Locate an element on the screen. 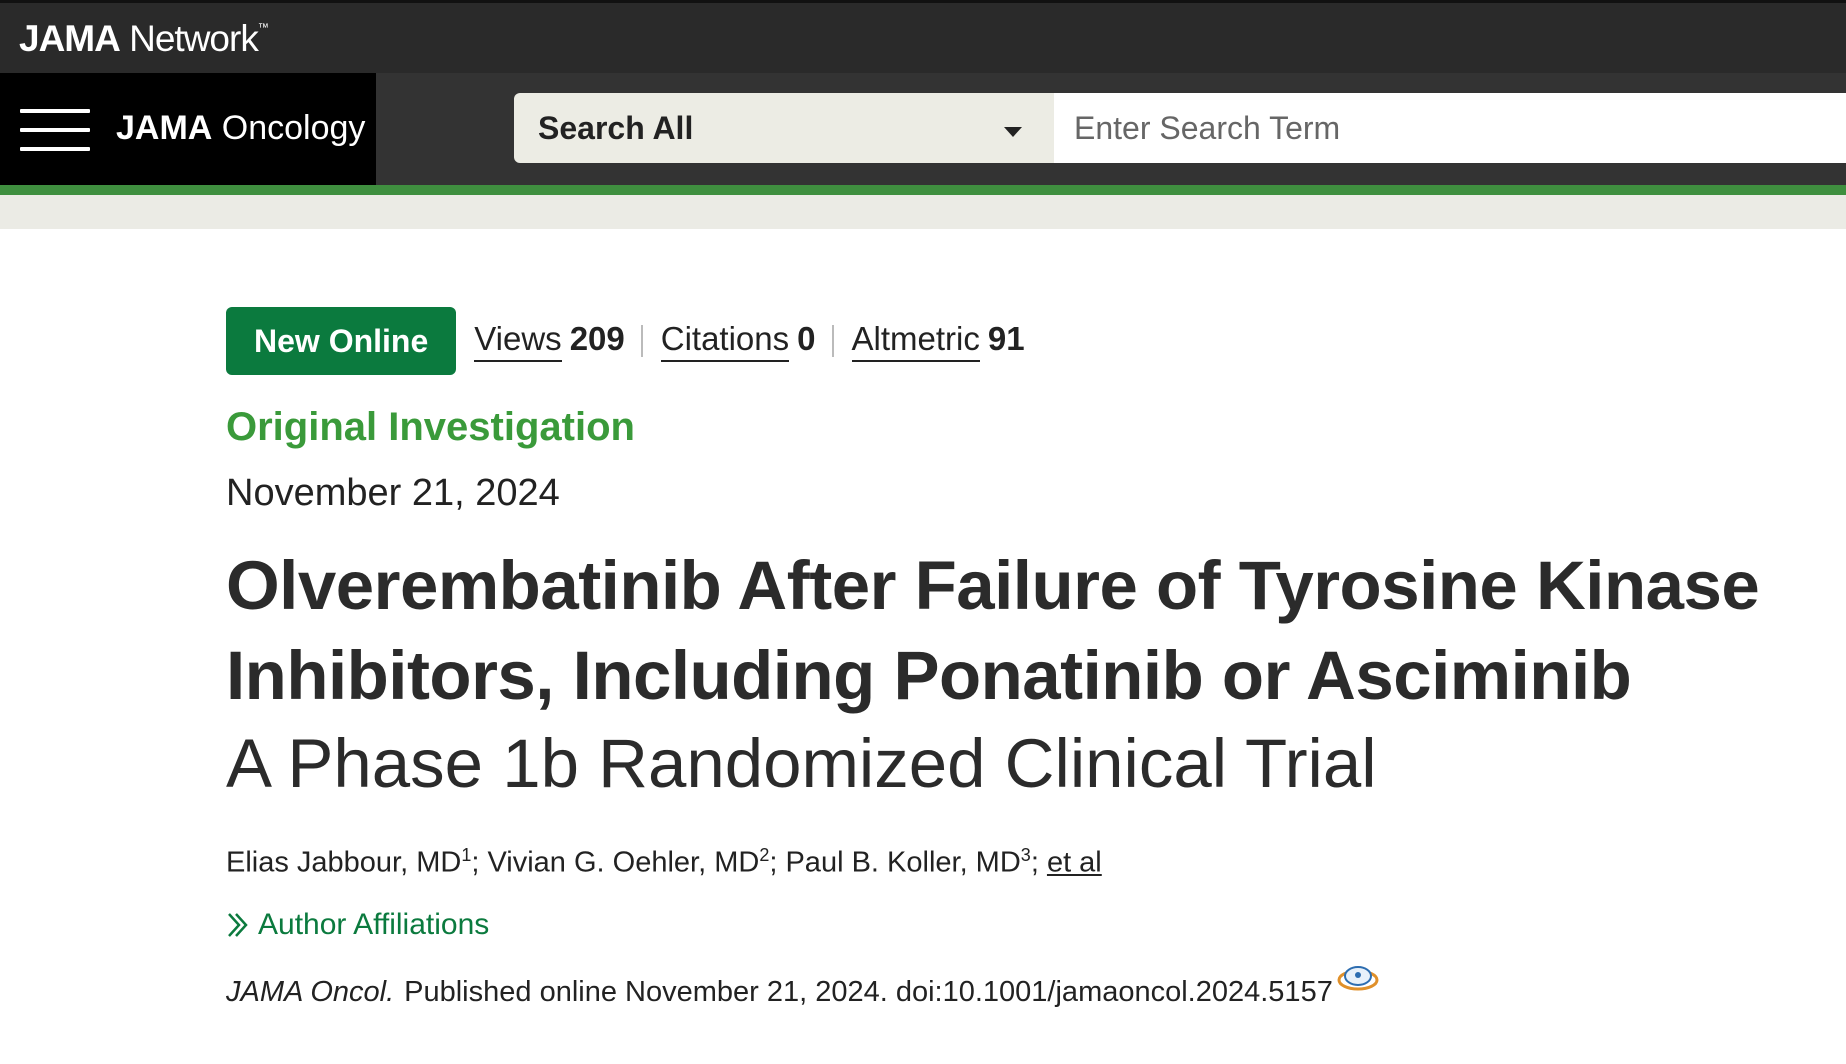 Image resolution: width=1846 pixels, height=1064 pixels. journal-nav-bar: JAMA Oncology Search All is located at coordinates (923, 129).